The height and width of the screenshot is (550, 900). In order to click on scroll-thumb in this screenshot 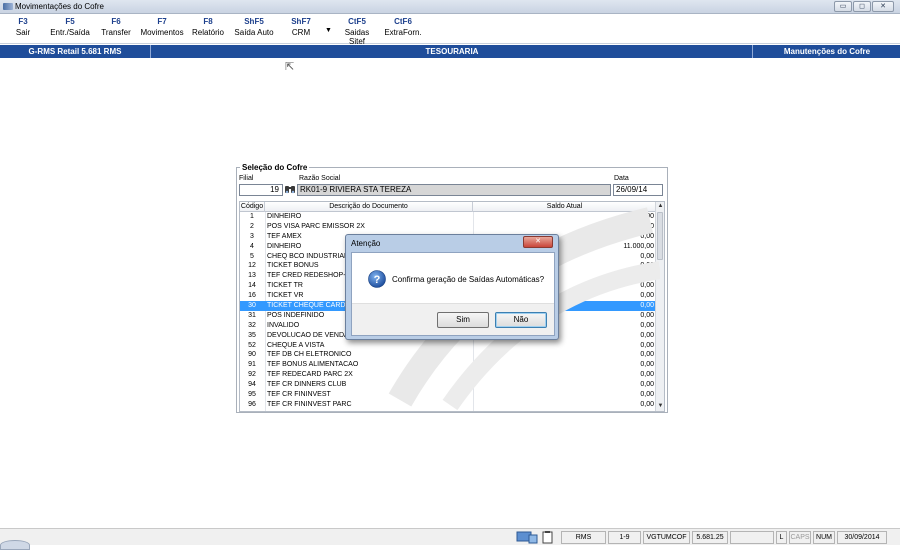, I will do `click(660, 236)`.